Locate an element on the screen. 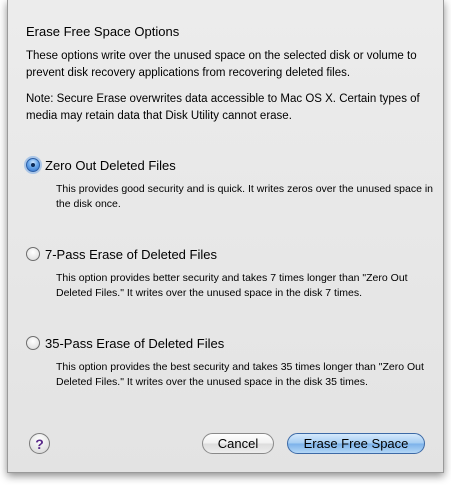 This screenshot has height=485, width=451. help-button: ? is located at coordinates (39, 443).